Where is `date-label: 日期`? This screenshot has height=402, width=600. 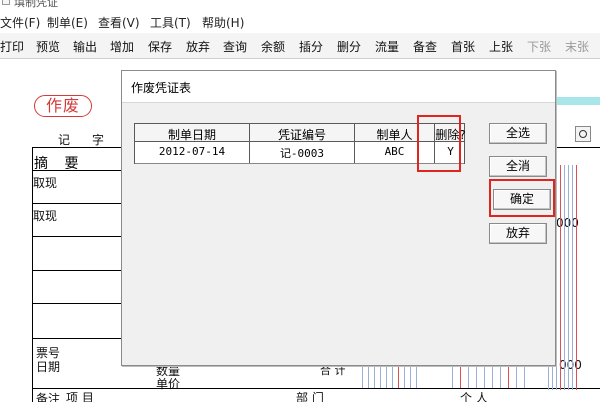
date-label: 日期 is located at coordinates (48, 367).